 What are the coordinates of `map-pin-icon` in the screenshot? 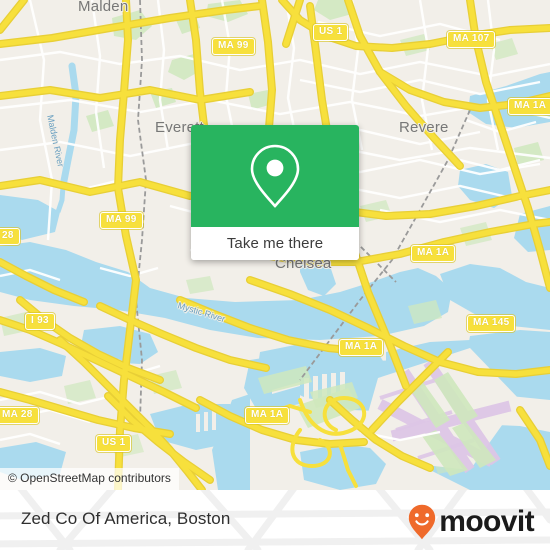 It's located at (275, 176).